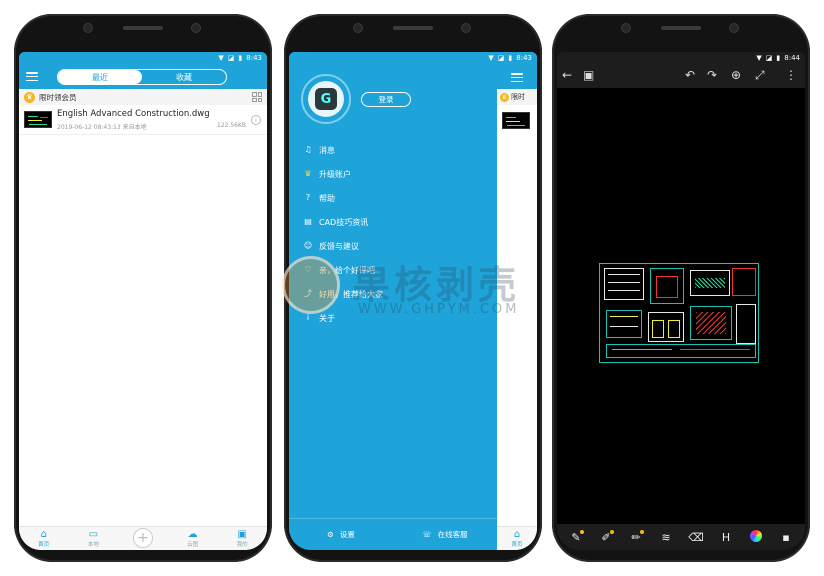 This screenshot has width=824, height=576. Describe the element at coordinates (393, 318) in the screenshot. I see `menu-item-about: i 关于` at that location.